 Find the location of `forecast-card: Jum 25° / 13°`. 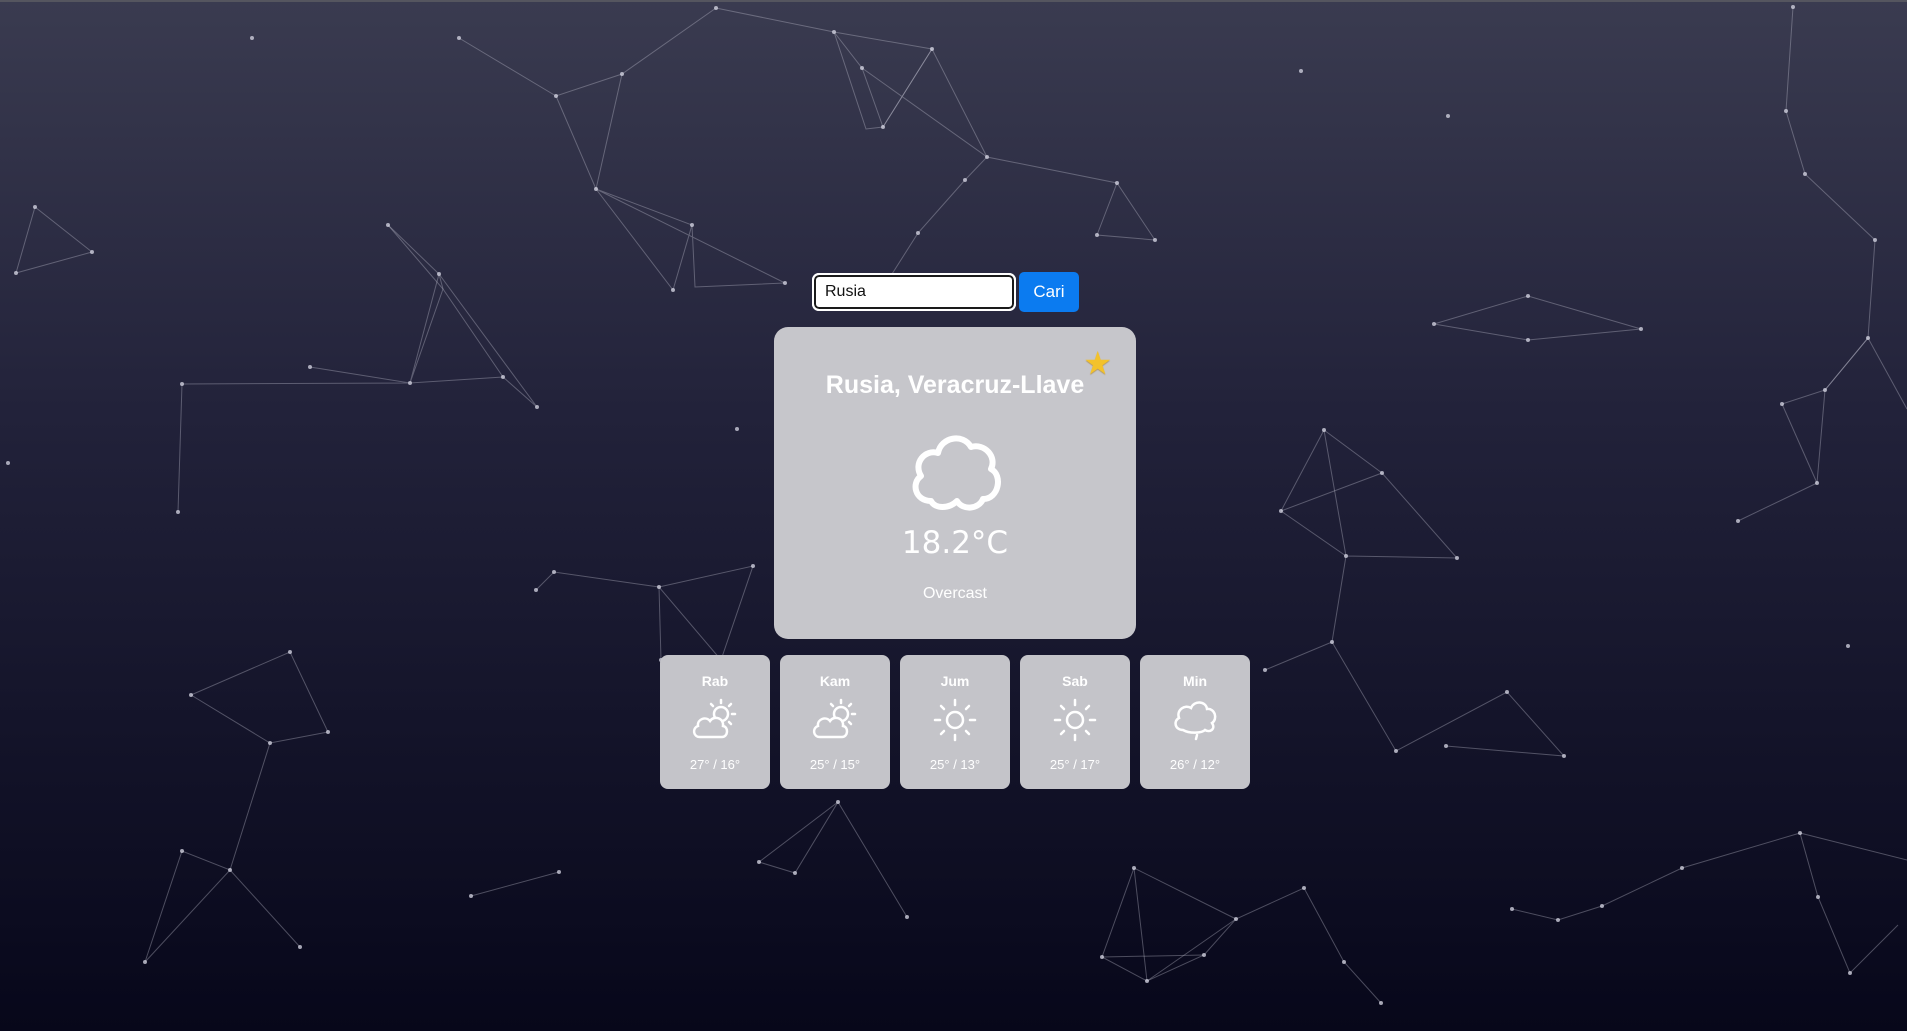

forecast-card: Jum 25° / 13° is located at coordinates (955, 722).